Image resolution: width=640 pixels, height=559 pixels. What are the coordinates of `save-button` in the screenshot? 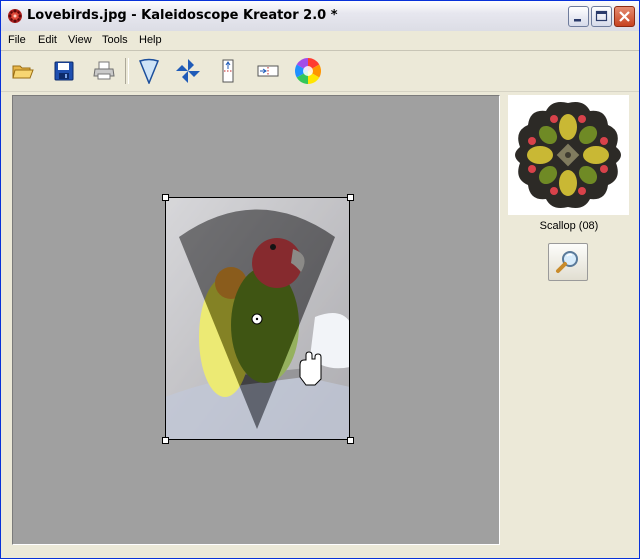 It's located at (64, 71).